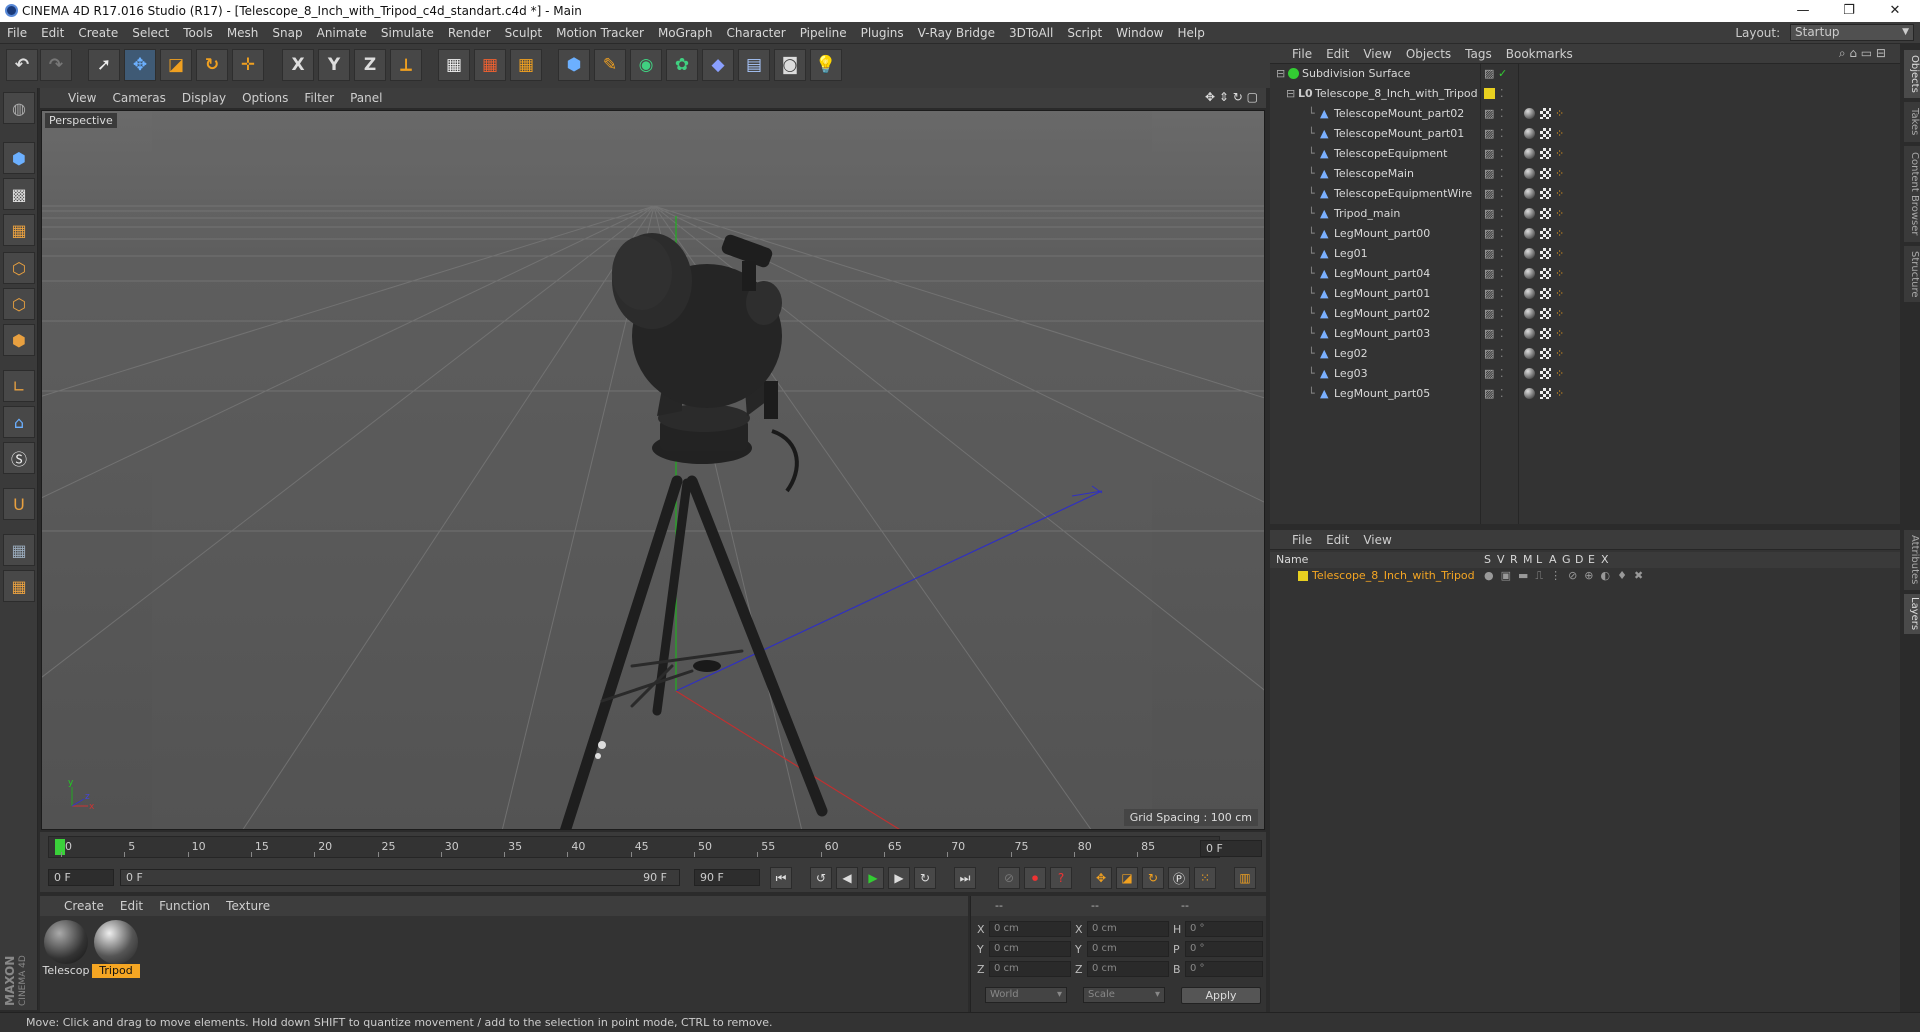 This screenshot has width=1920, height=1032. Describe the element at coordinates (1912, 194) in the screenshot. I see `tab-content-browser: Content Browser` at that location.